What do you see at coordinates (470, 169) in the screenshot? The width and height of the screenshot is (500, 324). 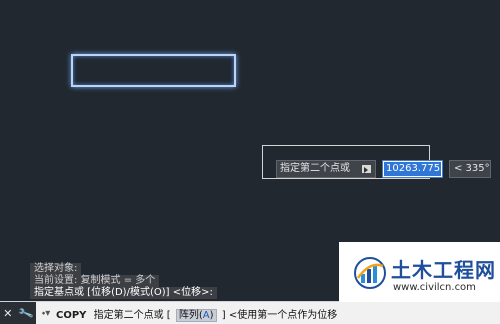 I see `angle-readout: < 335°` at bounding box center [470, 169].